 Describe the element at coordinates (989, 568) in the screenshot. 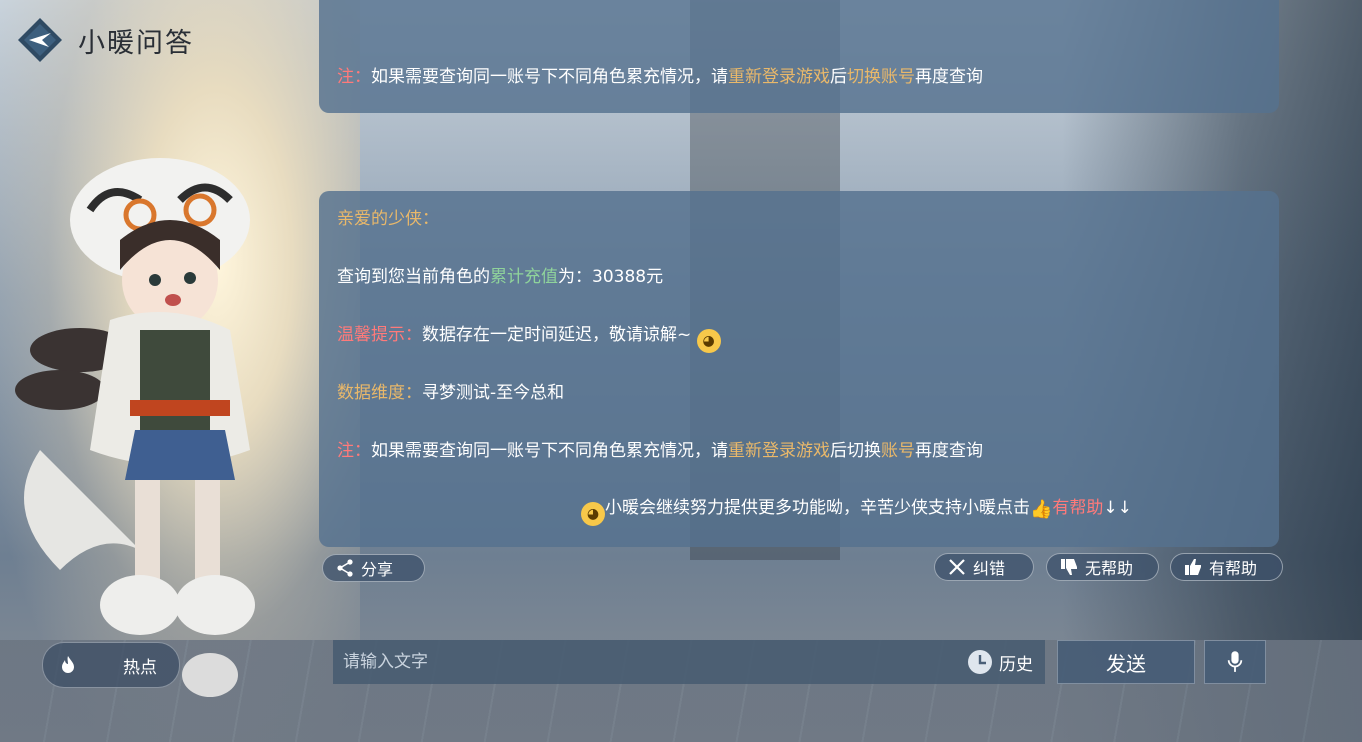

I see `correct-label: 纠错` at that location.